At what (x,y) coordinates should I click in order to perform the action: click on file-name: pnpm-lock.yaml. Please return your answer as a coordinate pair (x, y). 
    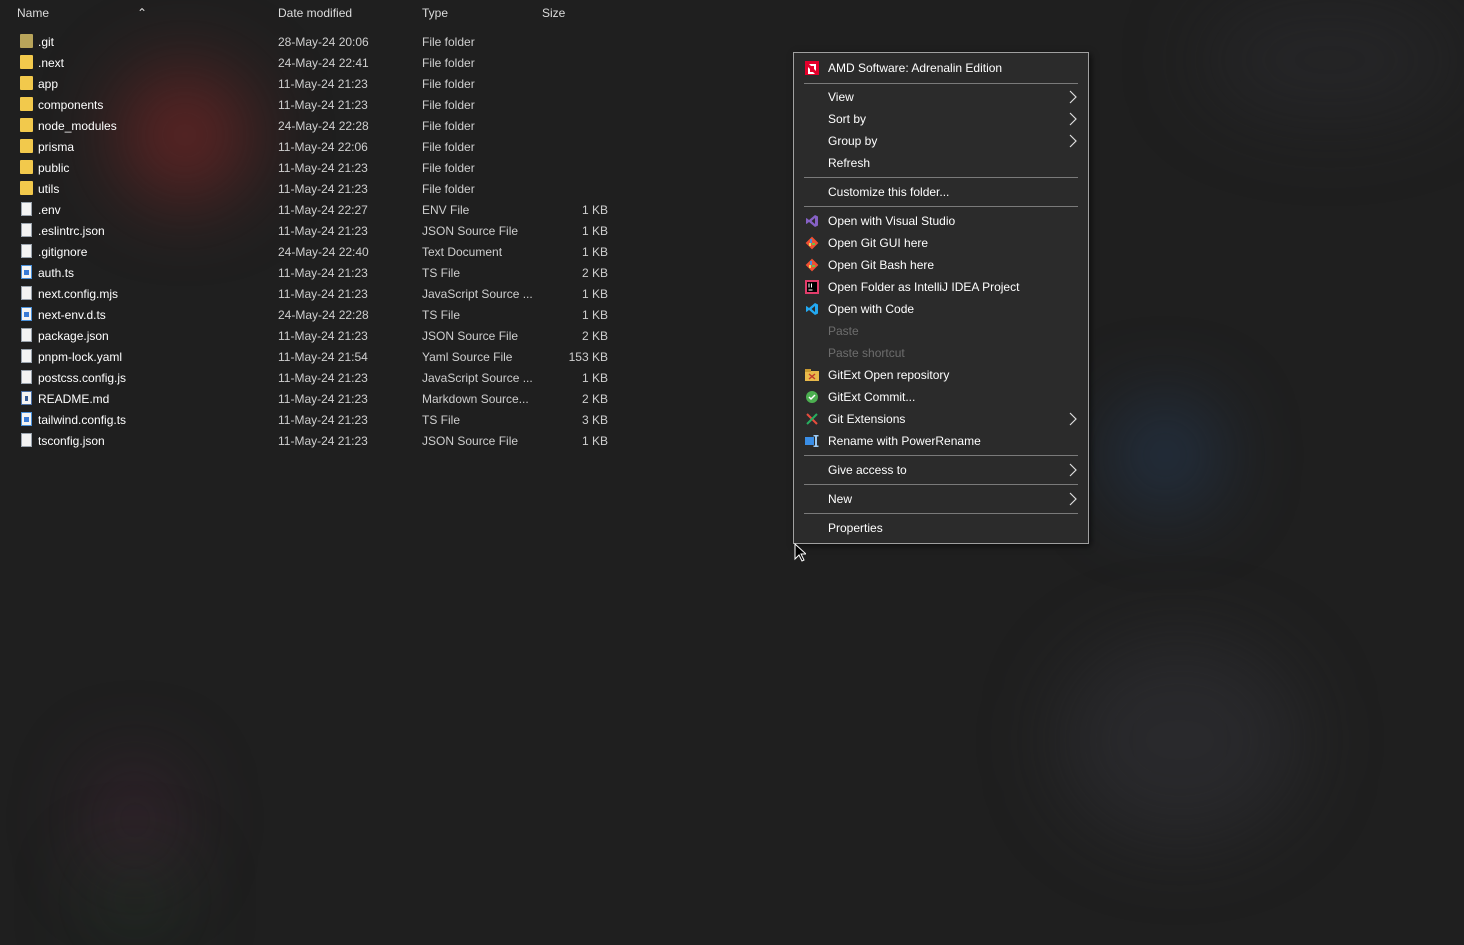
    Looking at the image, I should click on (80, 357).